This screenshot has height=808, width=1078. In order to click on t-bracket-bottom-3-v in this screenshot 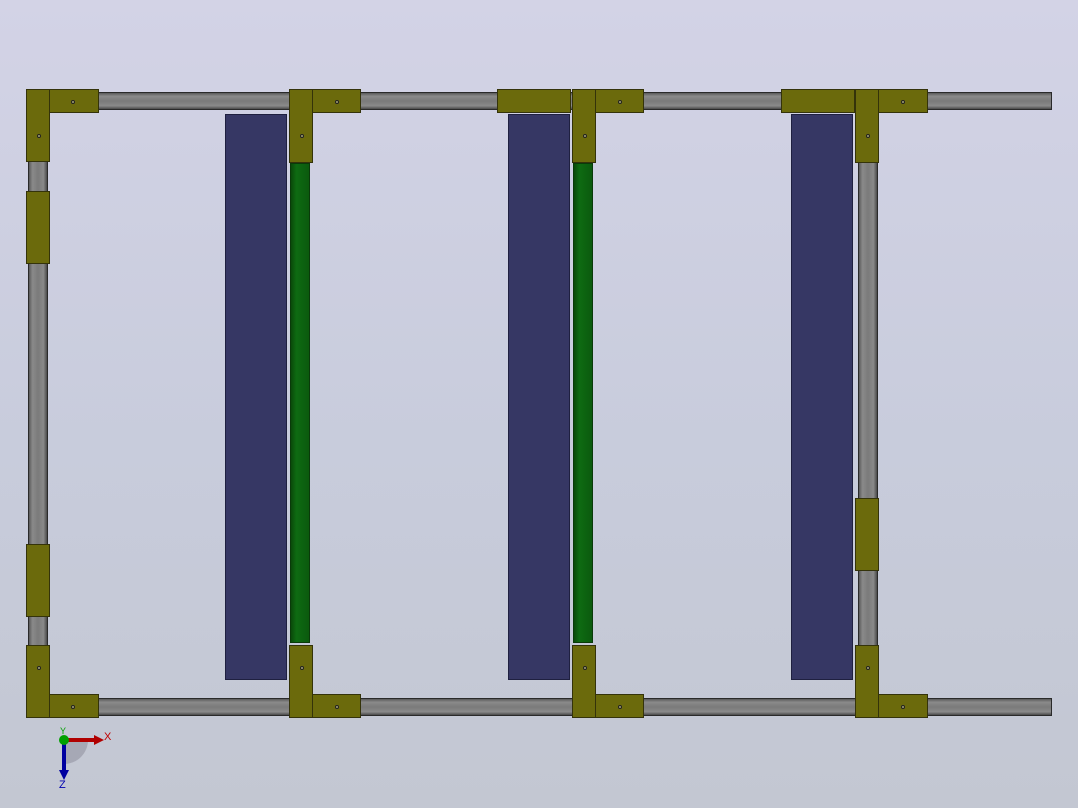, I will do `click(584, 681)`.